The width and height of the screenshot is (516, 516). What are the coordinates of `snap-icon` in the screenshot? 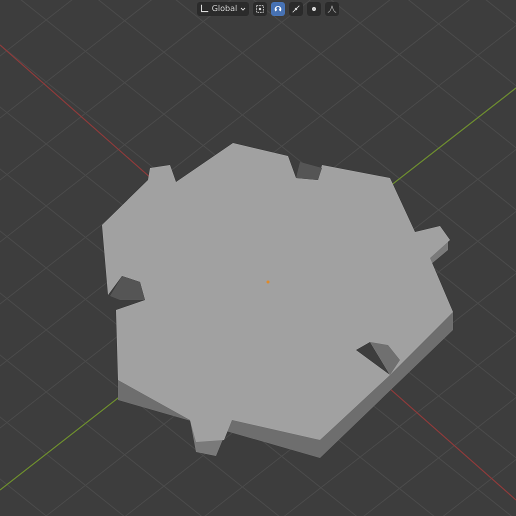 It's located at (296, 9).